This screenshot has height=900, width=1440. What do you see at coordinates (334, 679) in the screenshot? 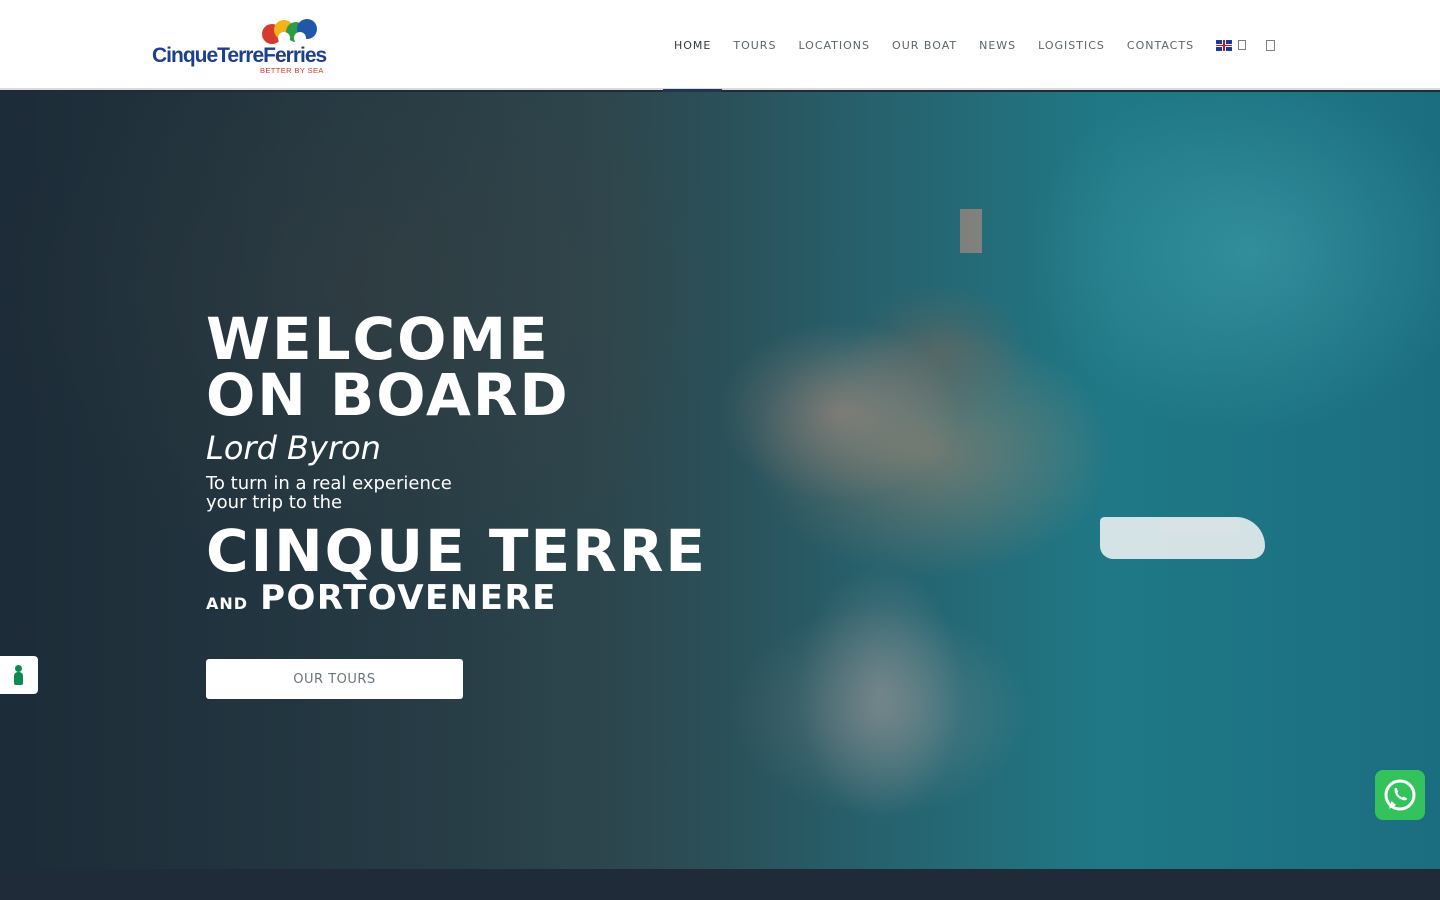
I see `our-tours-button: OUR TOURS` at bounding box center [334, 679].